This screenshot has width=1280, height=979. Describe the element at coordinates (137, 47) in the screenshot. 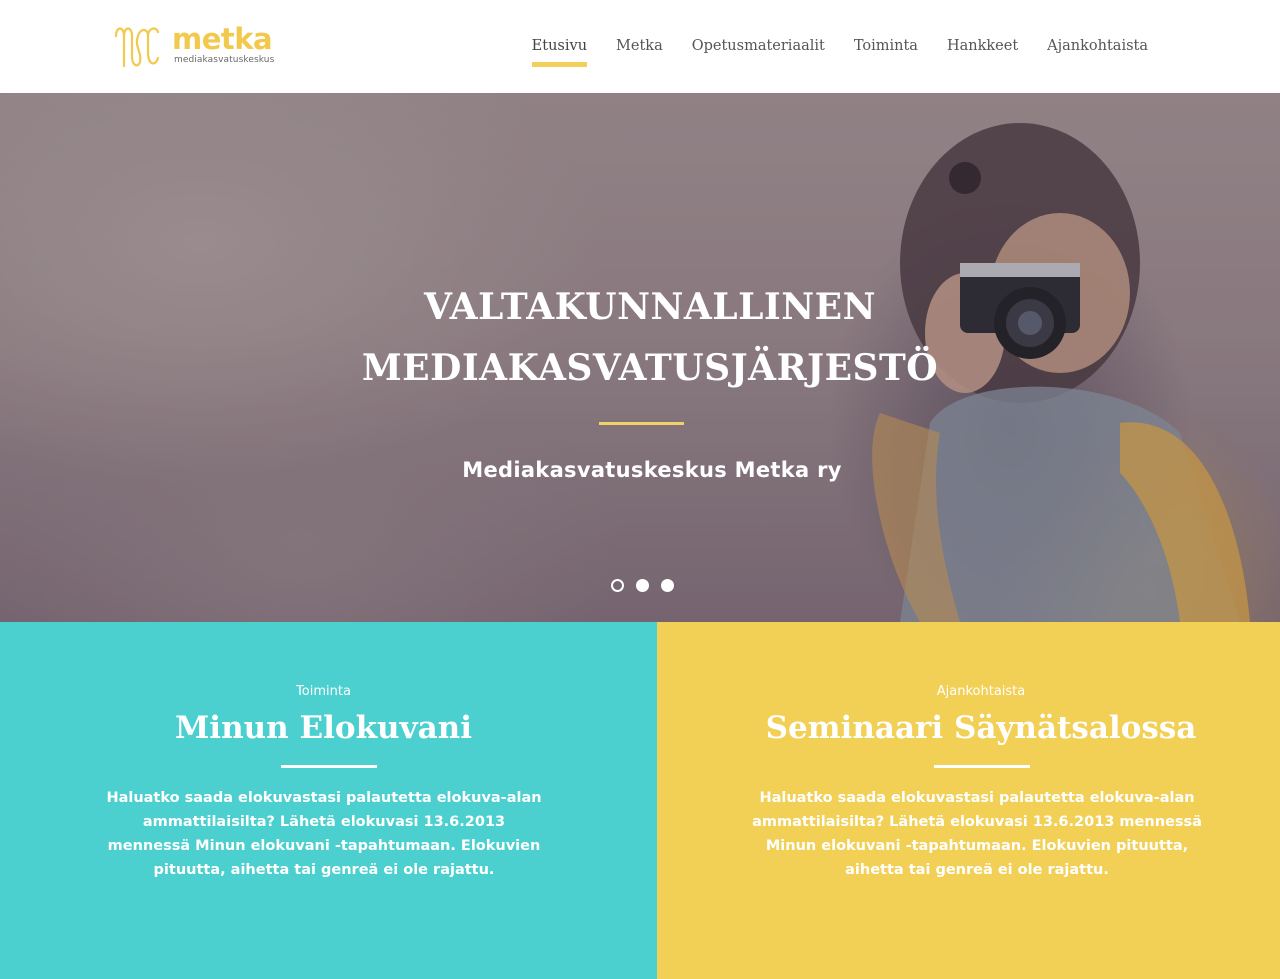

I see `metka-logo-icon` at that location.